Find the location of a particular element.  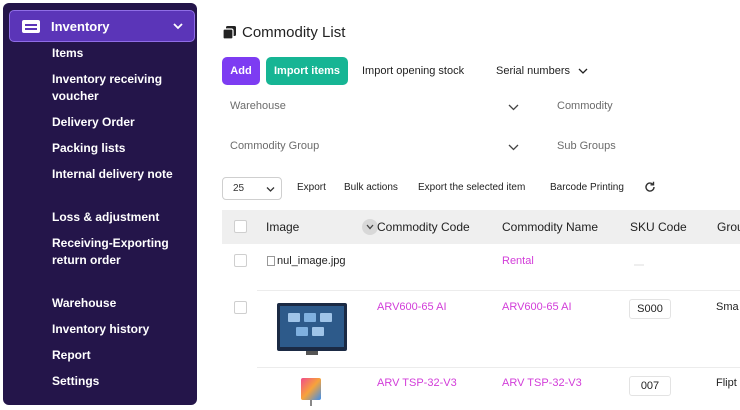

product-image-display is located at coordinates (312, 329).